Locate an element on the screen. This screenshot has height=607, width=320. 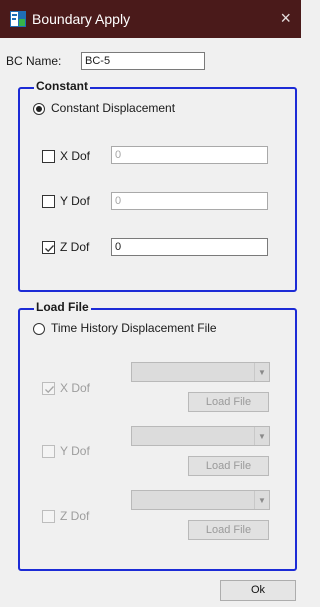
load-y-dof-checkbox is located at coordinates (48, 451).